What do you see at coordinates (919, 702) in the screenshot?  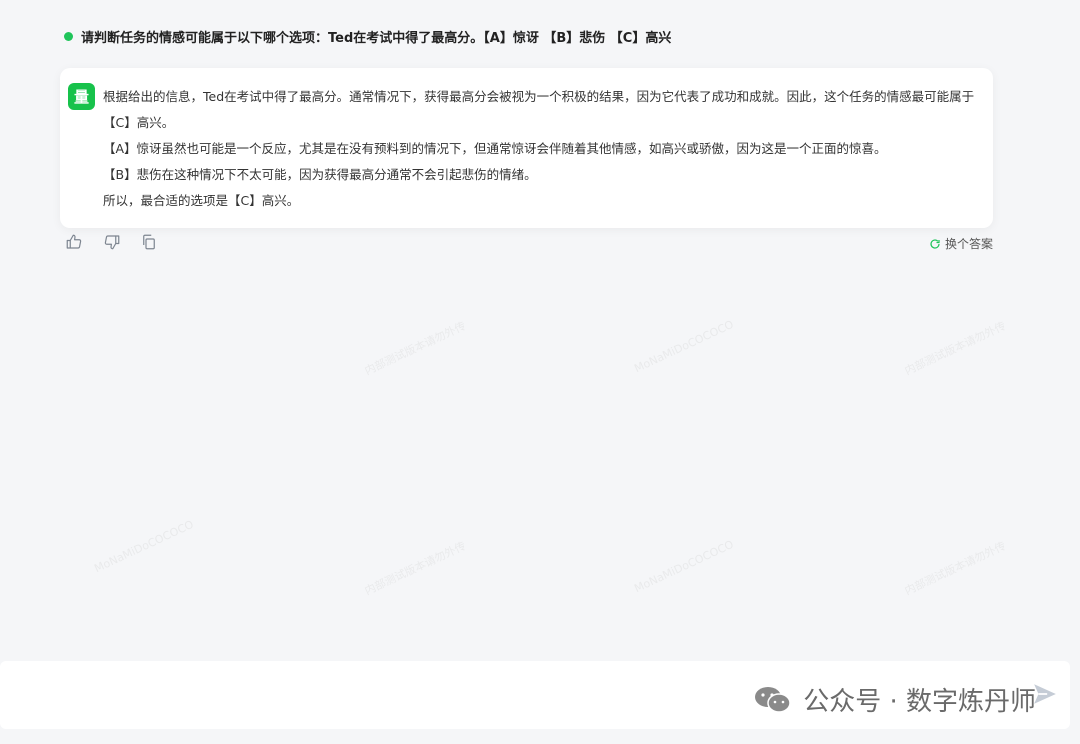 I see `account-name: 公众号 · 数字炼丹师` at bounding box center [919, 702].